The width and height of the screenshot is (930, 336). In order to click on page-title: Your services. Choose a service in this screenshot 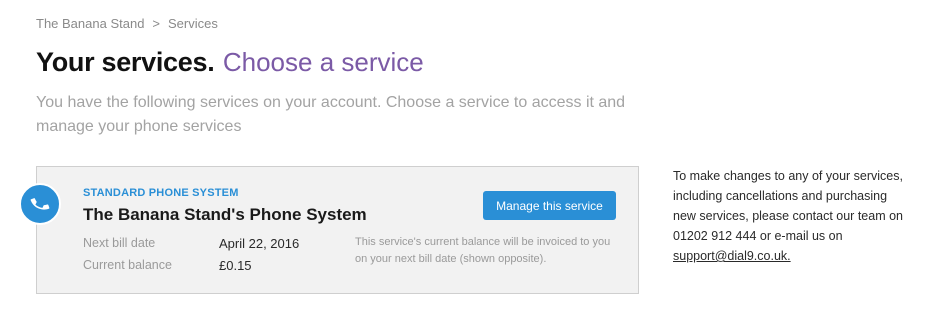, I will do `click(230, 64)`.